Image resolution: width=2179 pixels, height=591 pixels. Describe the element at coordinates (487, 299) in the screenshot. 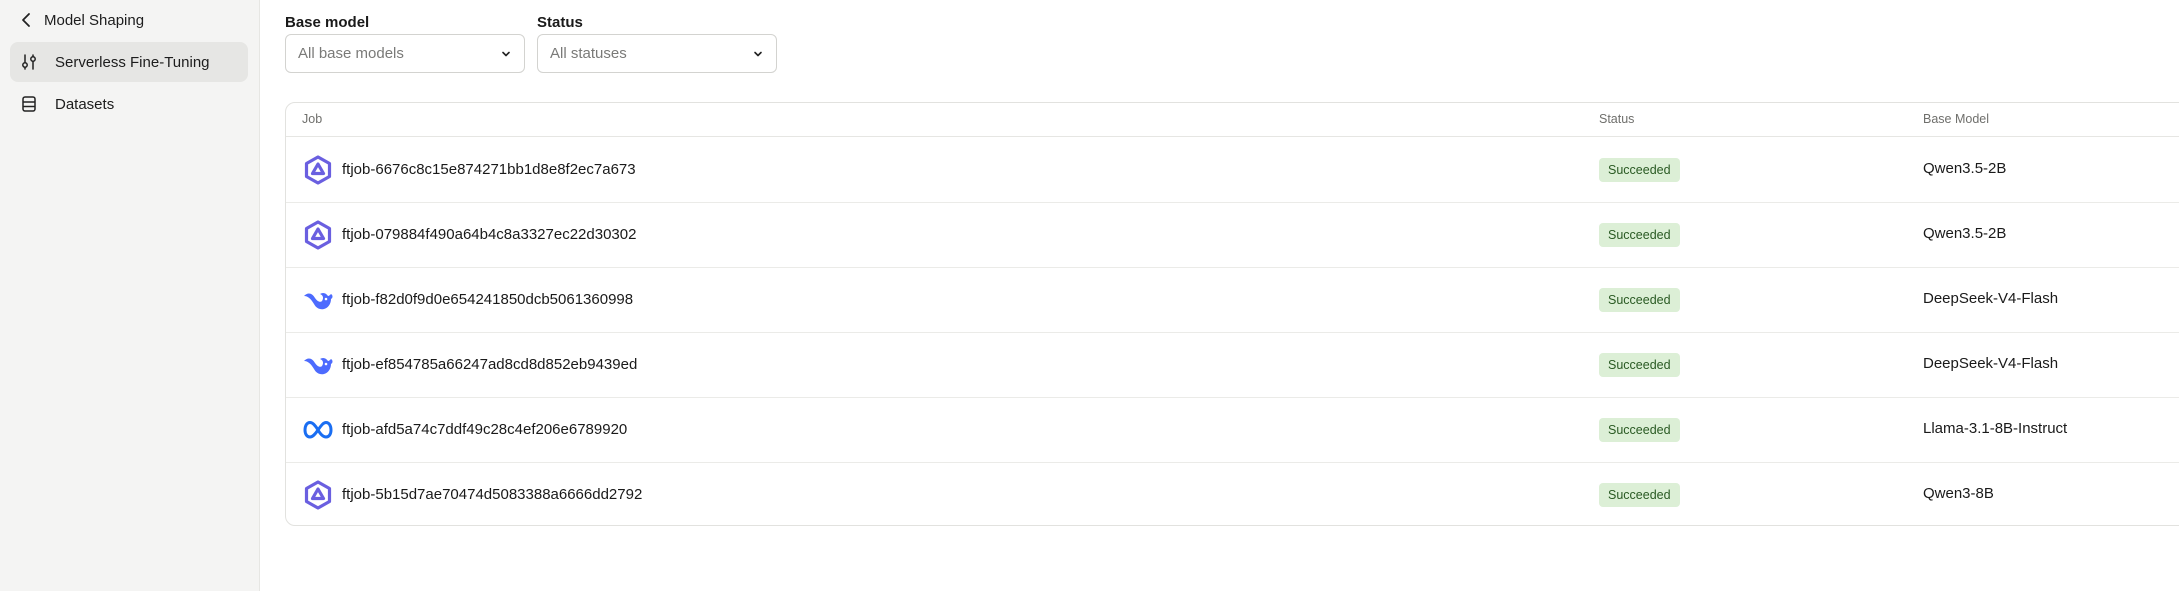

I see `job-id: ftjob-f82d0f9d0e654241850dcb5061360998` at that location.